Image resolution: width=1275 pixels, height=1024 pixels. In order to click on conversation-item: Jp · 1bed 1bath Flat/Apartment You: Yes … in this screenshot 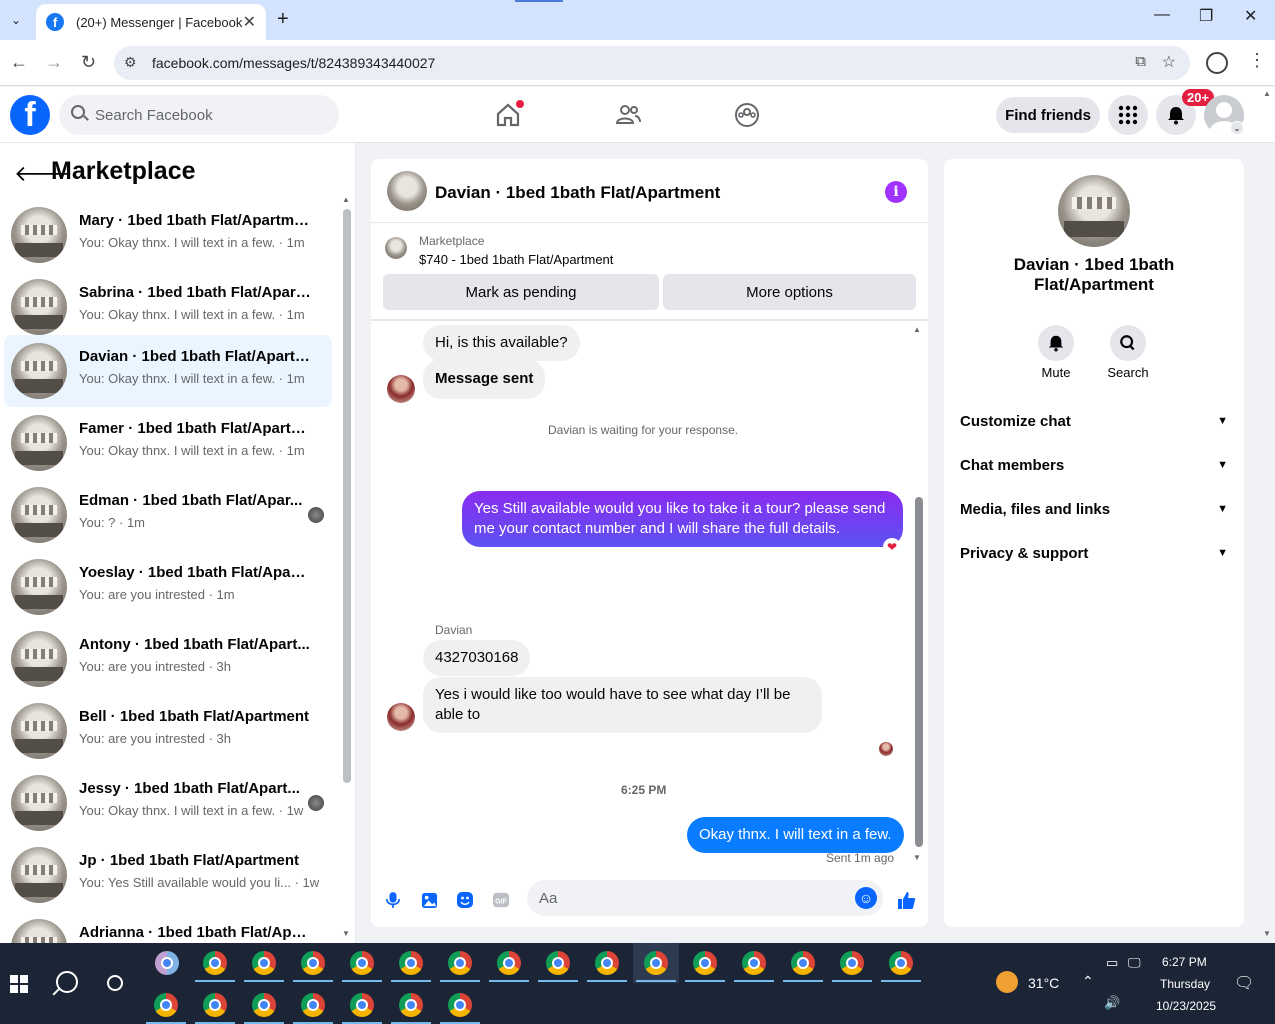, I will do `click(168, 875)`.